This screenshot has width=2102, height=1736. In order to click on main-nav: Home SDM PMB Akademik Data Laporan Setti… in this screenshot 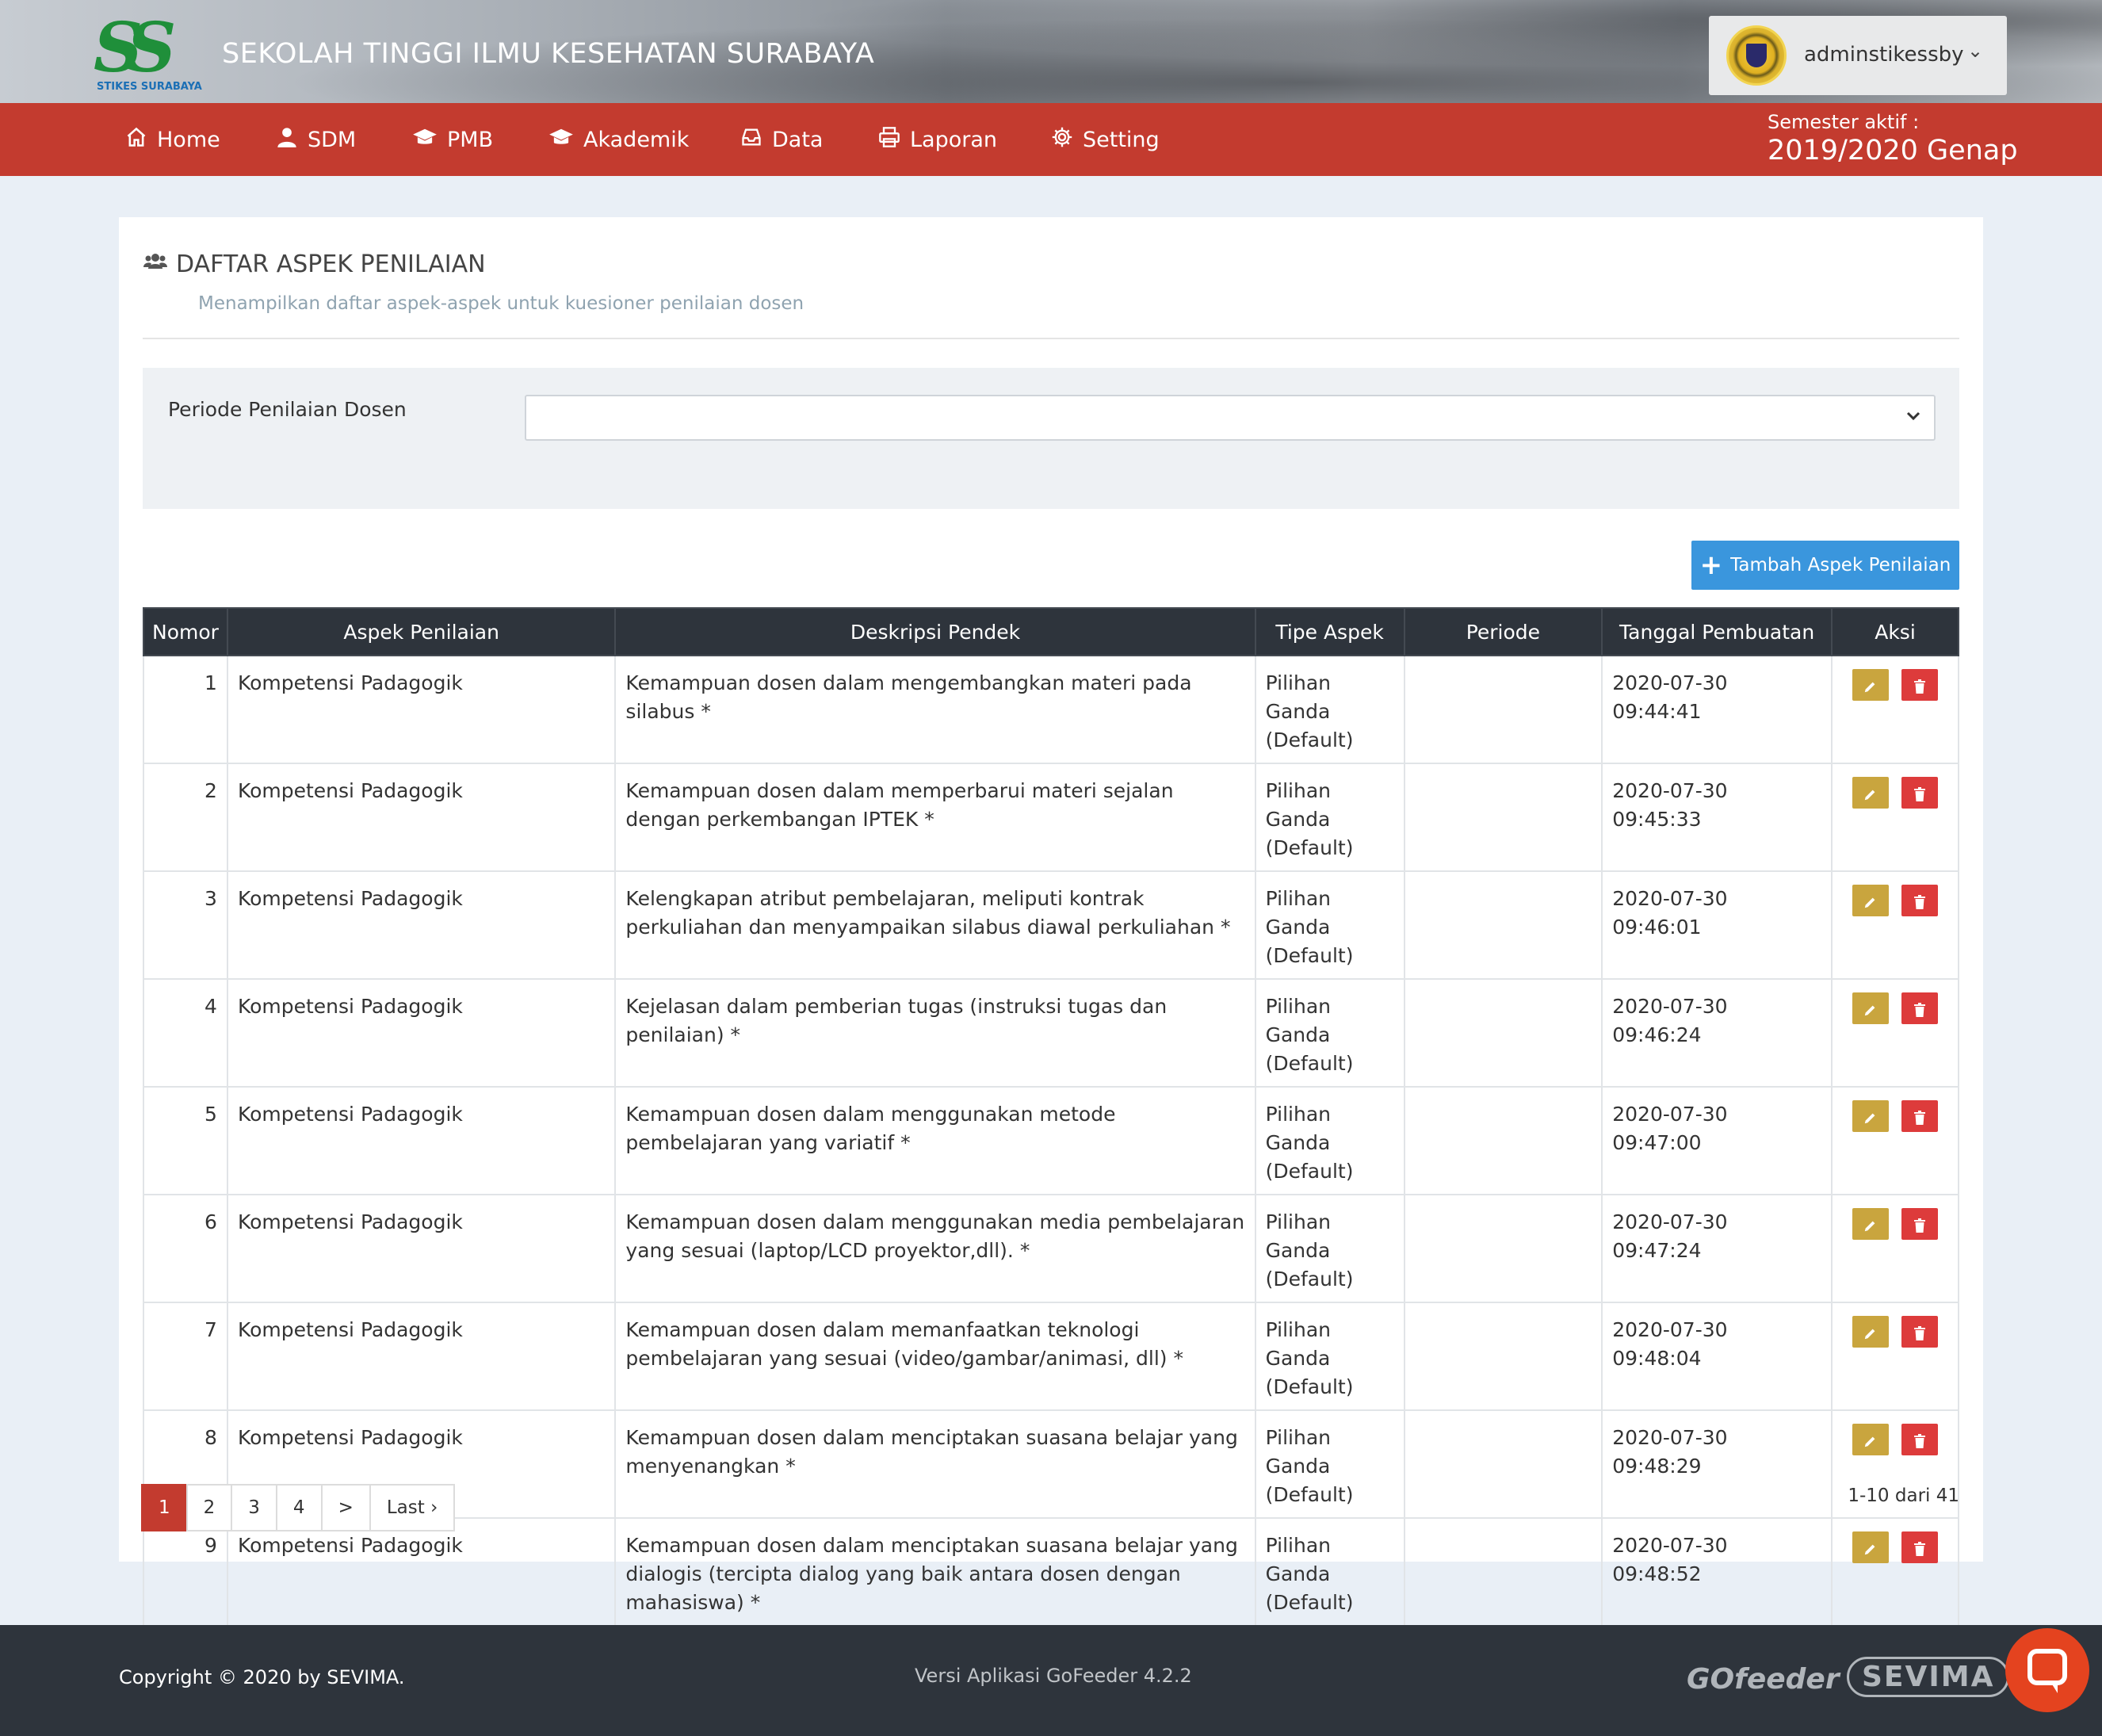, I will do `click(1051, 139)`.